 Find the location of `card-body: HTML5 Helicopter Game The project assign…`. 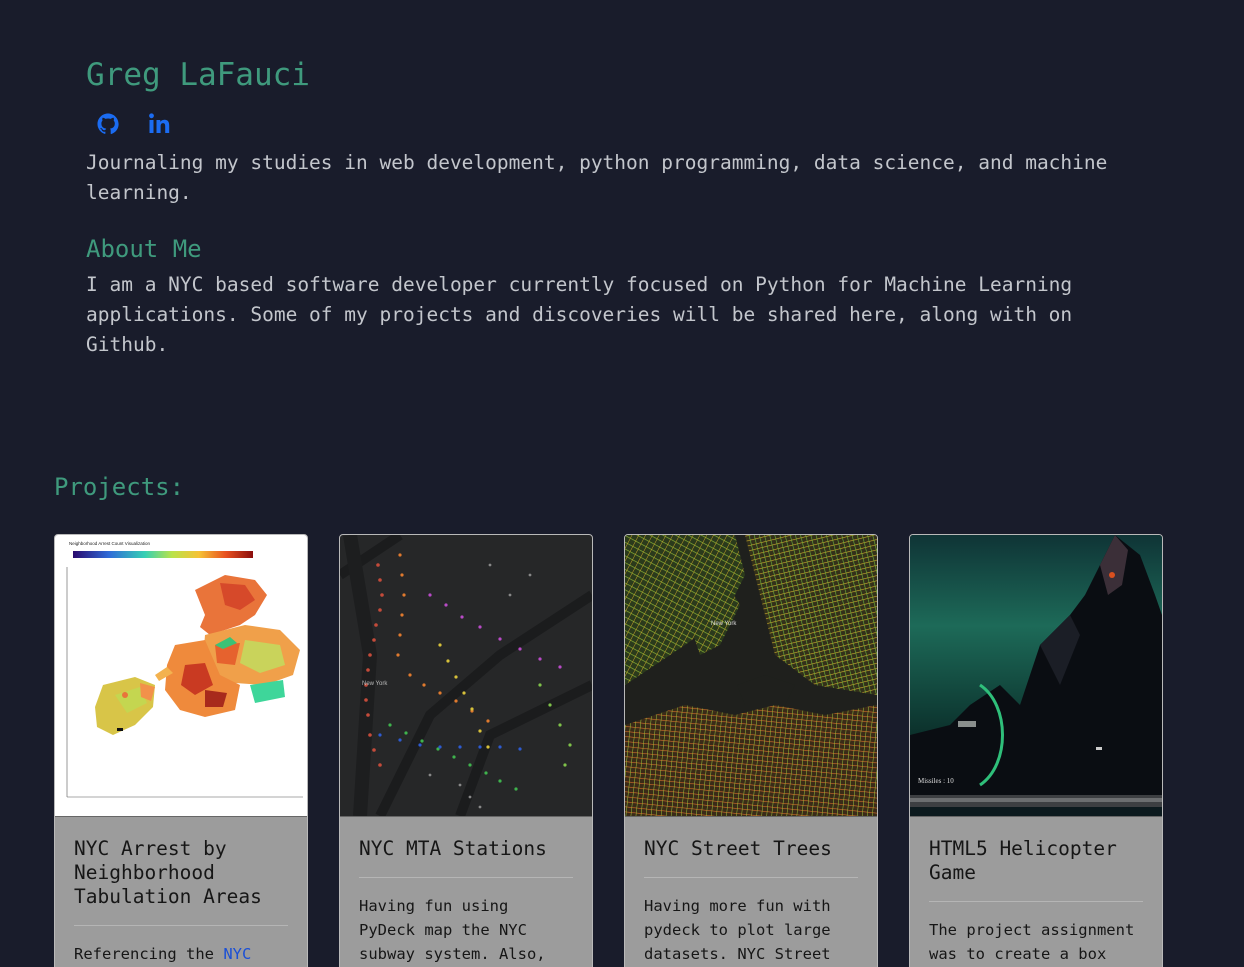

card-body: HTML5 Helicopter Game The project assign… is located at coordinates (1036, 891).